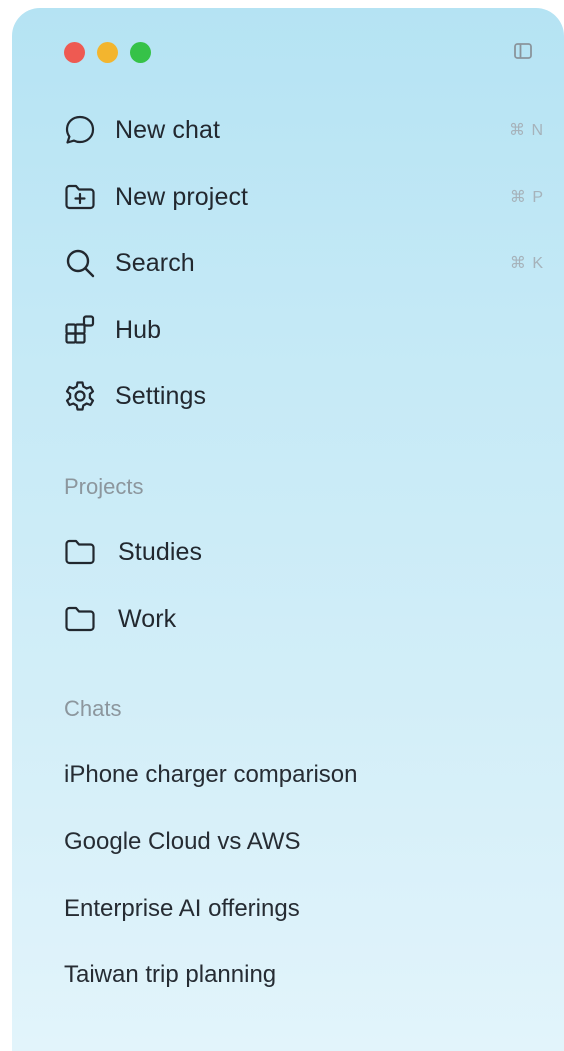 The height and width of the screenshot is (1051, 564). Describe the element at coordinates (93, 708) in the screenshot. I see `chats-section-title: Chats` at that location.